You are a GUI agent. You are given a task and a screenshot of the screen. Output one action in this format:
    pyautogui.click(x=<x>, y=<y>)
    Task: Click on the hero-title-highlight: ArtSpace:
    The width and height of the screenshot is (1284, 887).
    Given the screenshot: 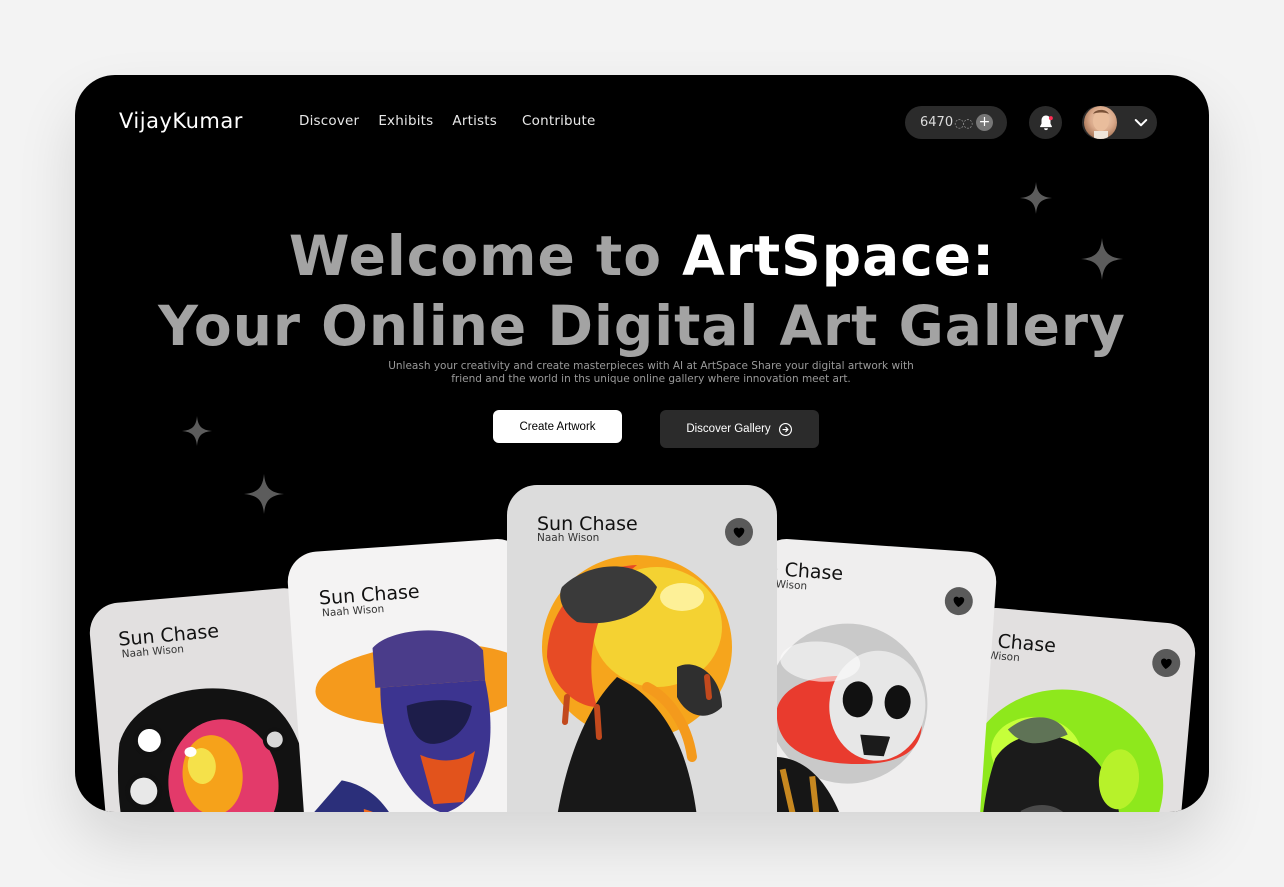 What is the action you would take?
    pyautogui.click(x=839, y=256)
    